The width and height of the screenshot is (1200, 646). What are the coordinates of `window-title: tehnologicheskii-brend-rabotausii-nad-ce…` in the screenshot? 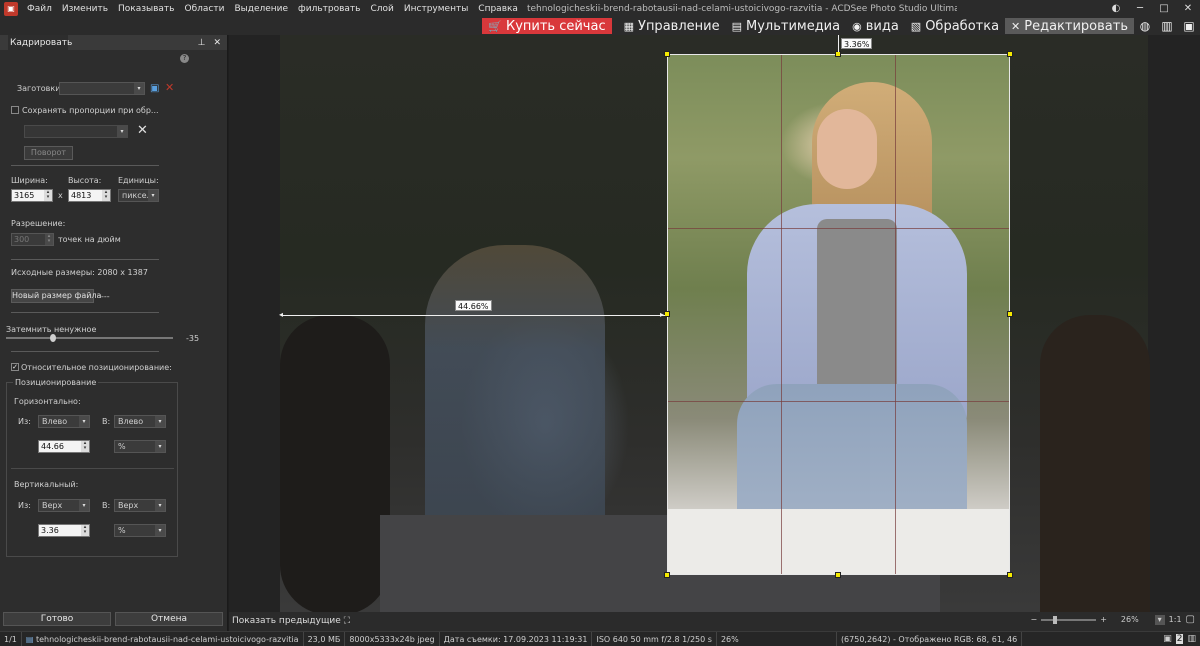 It's located at (741, 8).